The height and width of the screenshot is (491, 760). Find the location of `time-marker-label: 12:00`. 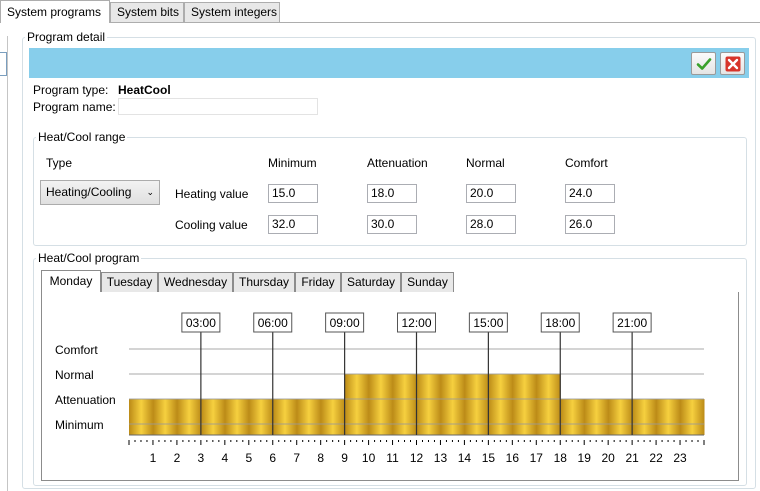

time-marker-label: 12:00 is located at coordinates (416, 323).